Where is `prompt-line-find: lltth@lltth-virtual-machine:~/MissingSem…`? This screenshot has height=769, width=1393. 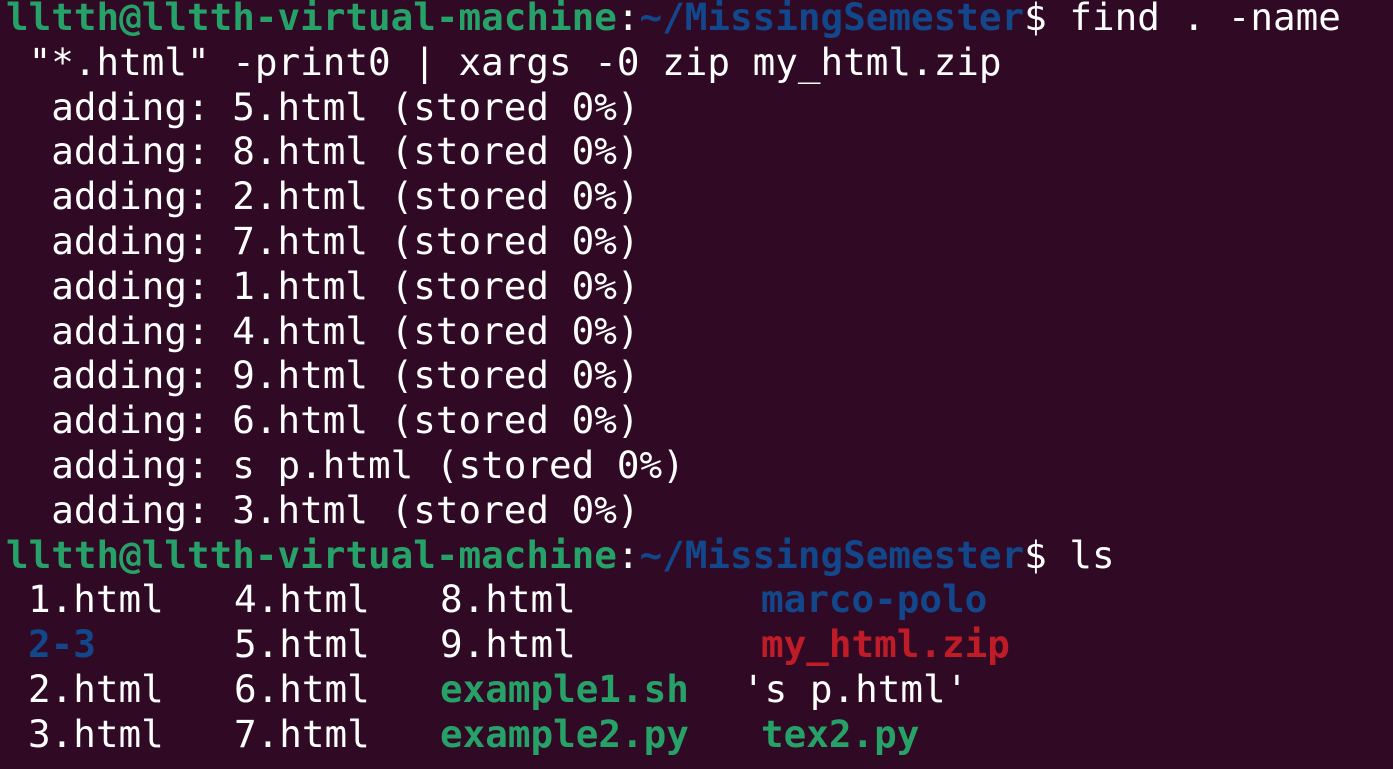
prompt-line-find: lltth@lltth-virtual-machine:~/MissingSem… is located at coordinates (699, 20).